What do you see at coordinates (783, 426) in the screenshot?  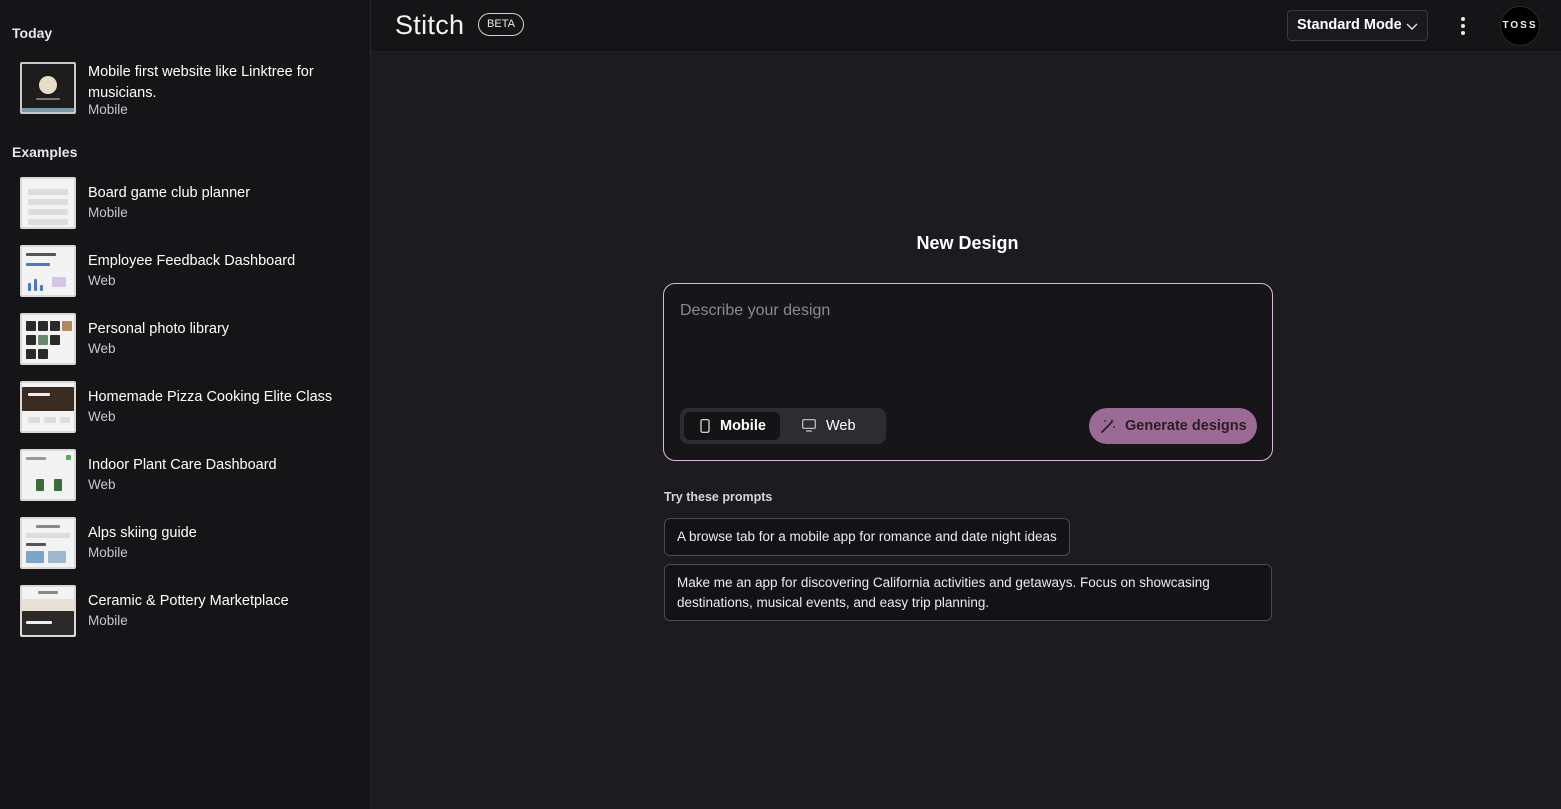 I see `device-toggle: Mobile Web` at bounding box center [783, 426].